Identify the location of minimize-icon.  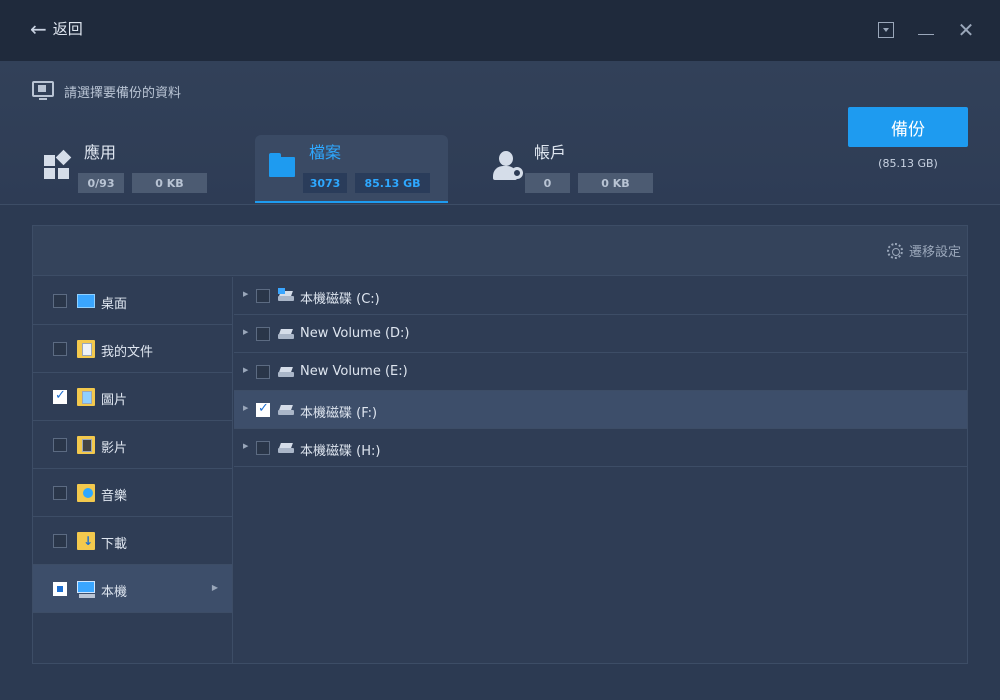
(926, 34).